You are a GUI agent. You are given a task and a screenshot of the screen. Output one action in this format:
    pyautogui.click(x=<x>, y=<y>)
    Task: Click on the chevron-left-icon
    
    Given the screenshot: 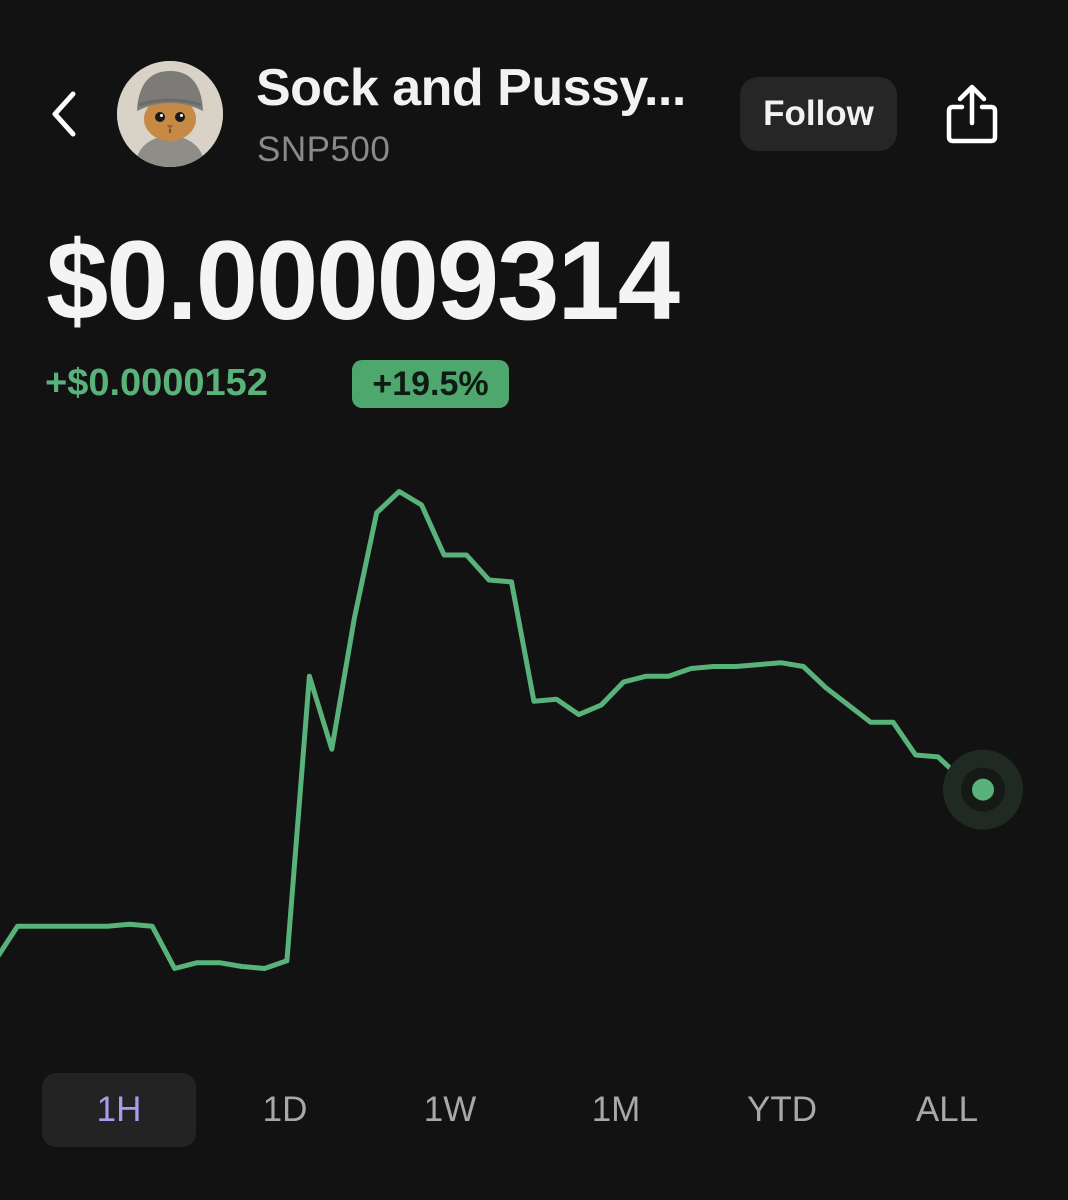 What is the action you would take?
    pyautogui.click(x=64, y=114)
    